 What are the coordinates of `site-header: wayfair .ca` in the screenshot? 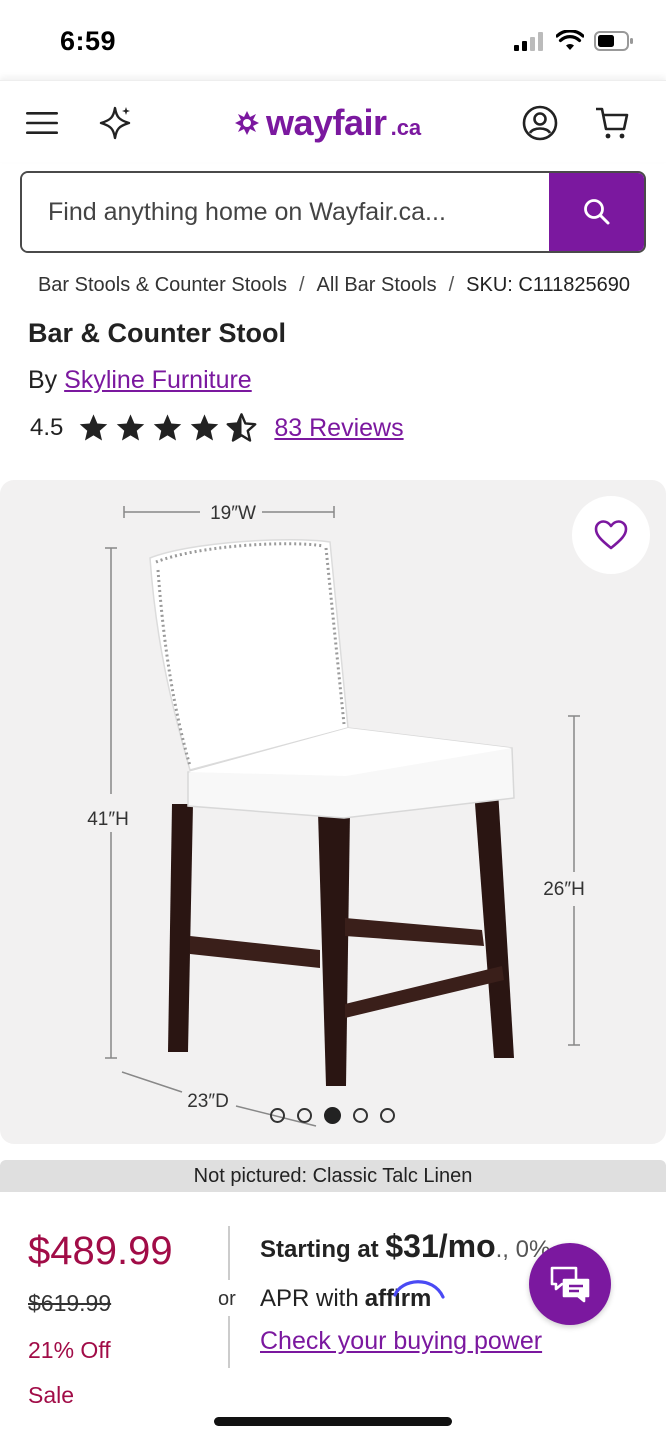 It's located at (333, 121).